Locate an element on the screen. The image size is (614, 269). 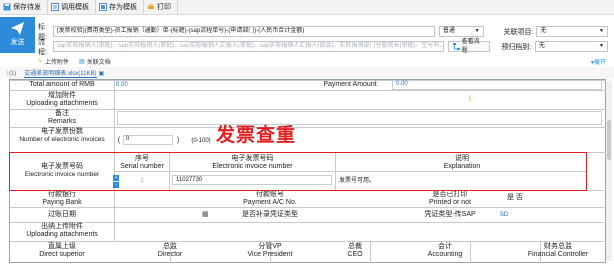
attachment-count-label: (1) is located at coordinates (12, 73).